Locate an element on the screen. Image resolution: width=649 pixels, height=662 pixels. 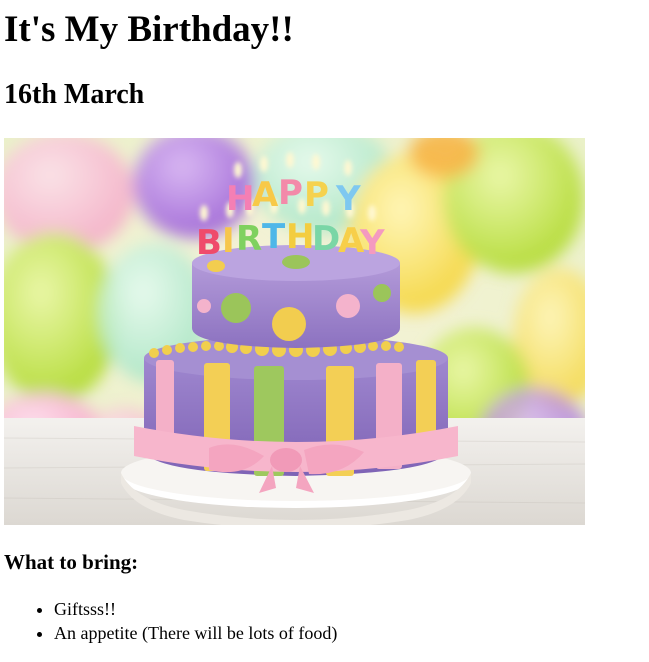
svg-text: D is located at coordinates (326, 239).